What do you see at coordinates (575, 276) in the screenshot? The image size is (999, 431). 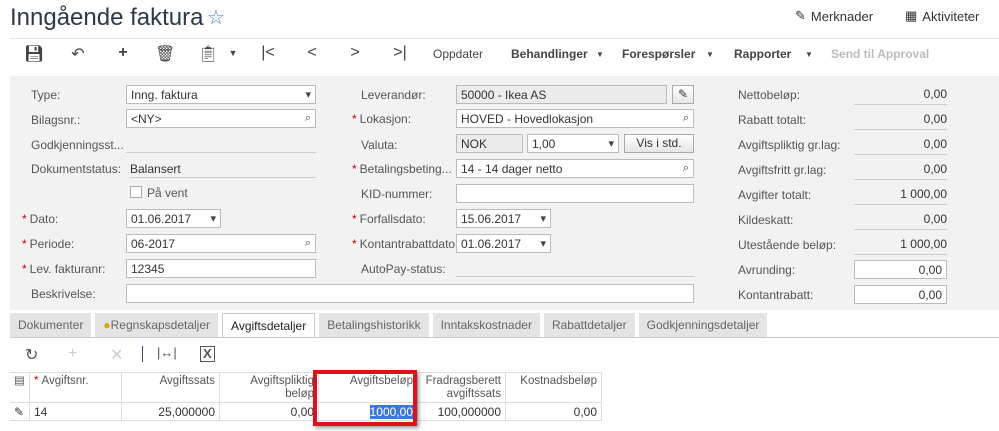 I see `autopay-value` at bounding box center [575, 276].